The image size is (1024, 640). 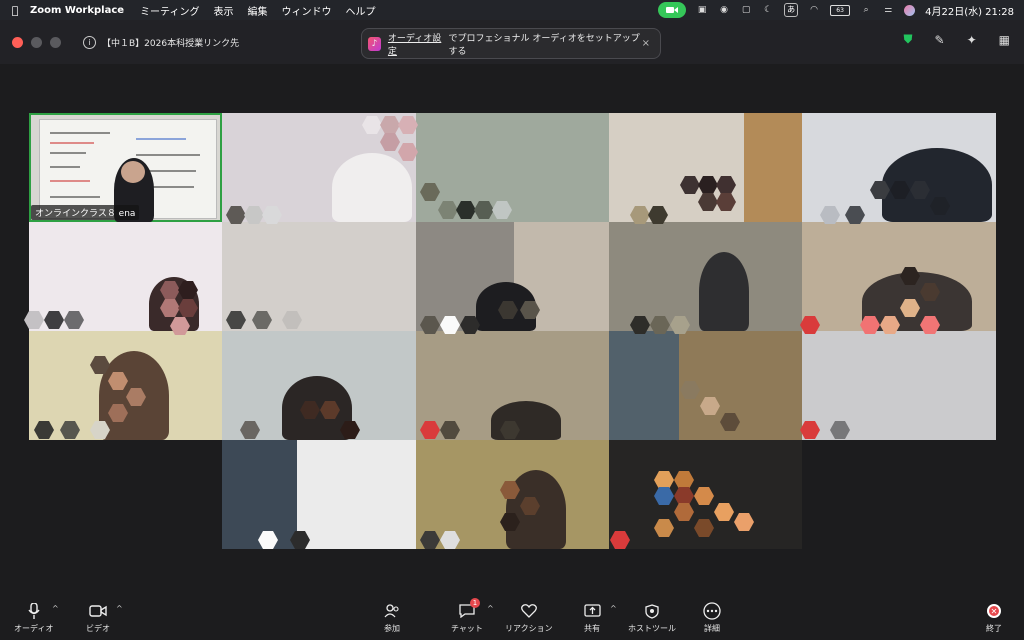 I want to click on more-label: 詳細, so click(x=712, y=628).